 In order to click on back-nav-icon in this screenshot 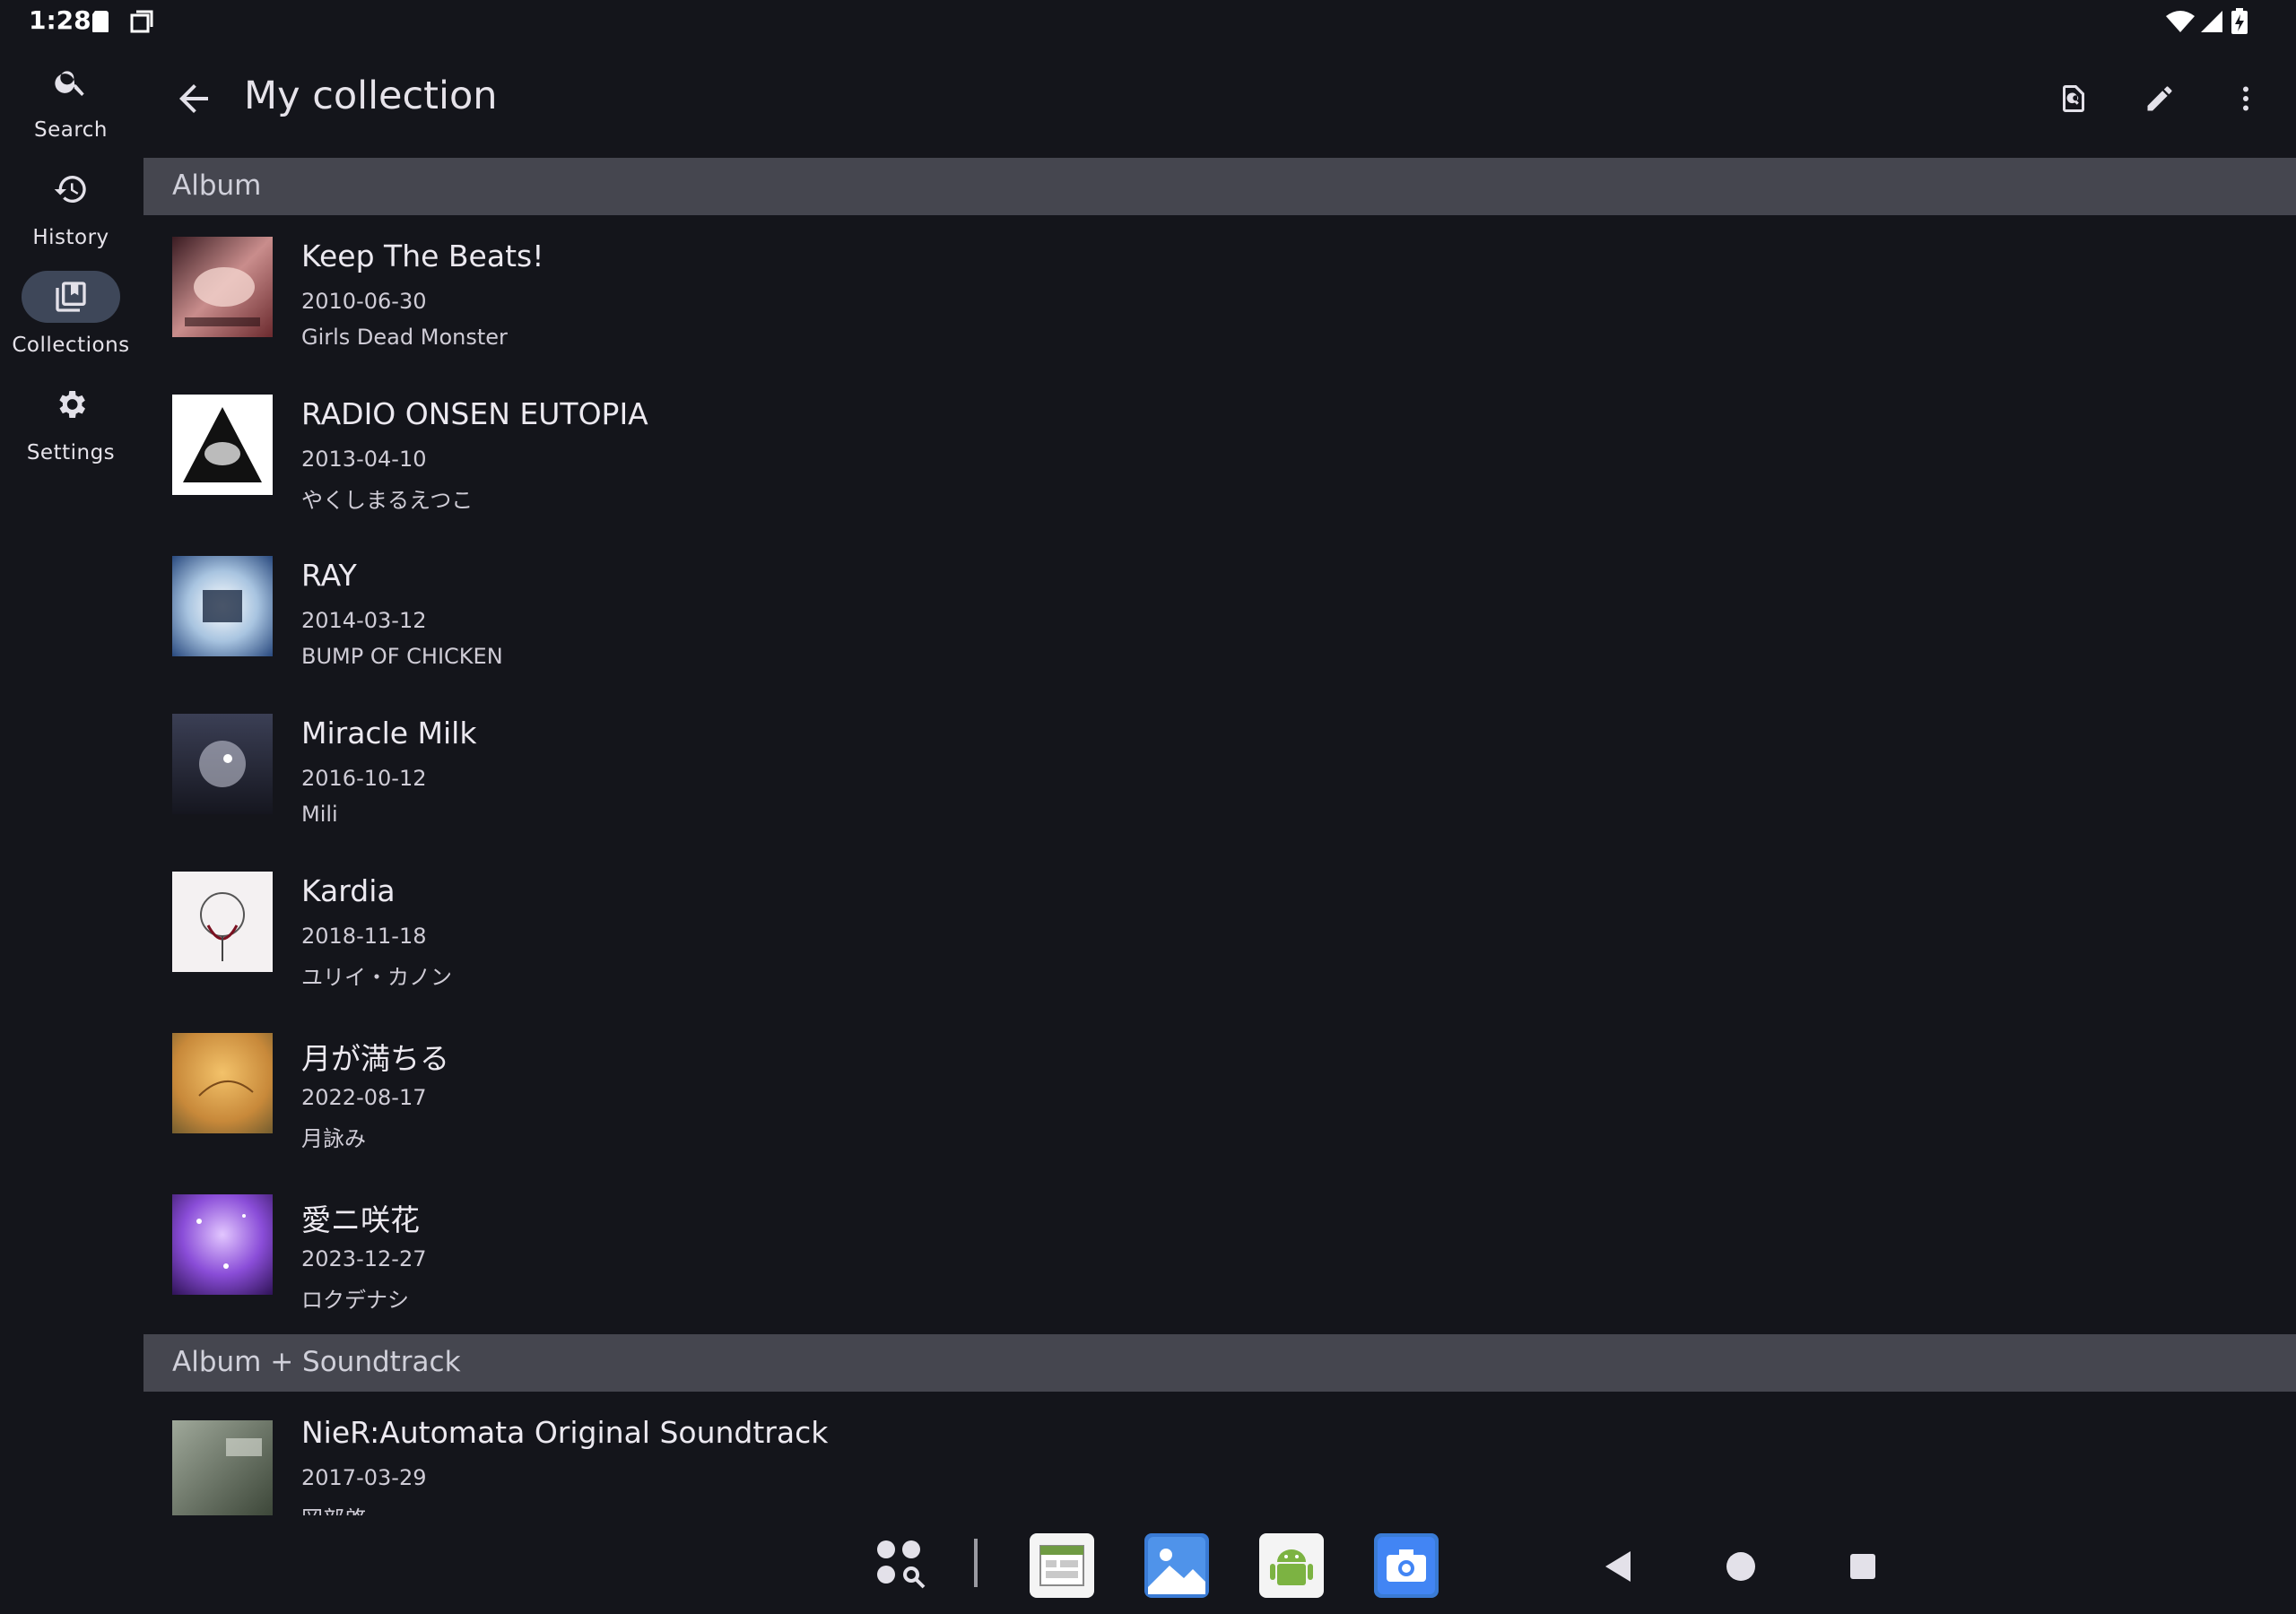, I will do `click(1618, 1566)`.